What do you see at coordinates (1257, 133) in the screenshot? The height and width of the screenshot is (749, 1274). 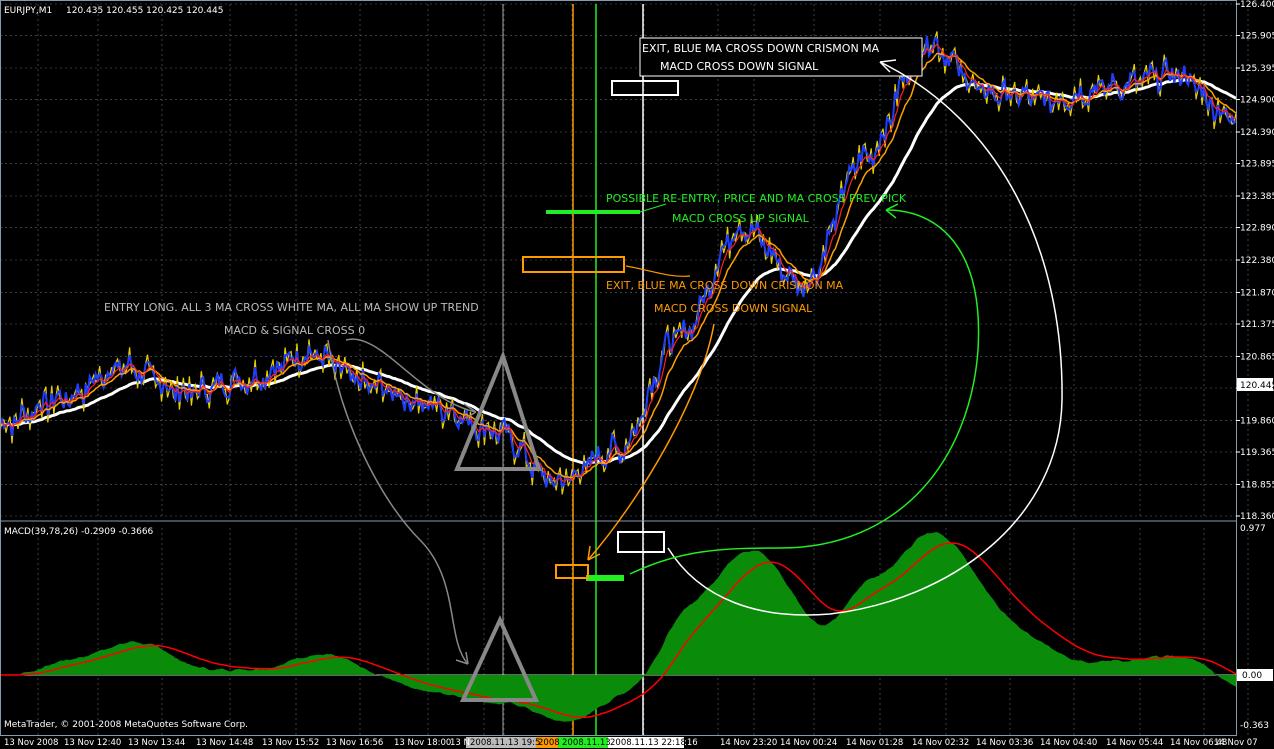 I see `price-tick-label: 124.390` at bounding box center [1257, 133].